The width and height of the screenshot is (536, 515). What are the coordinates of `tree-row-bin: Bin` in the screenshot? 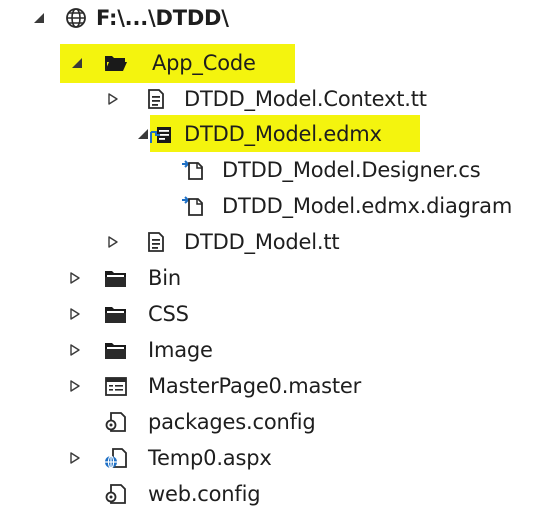 It's located at (268, 278).